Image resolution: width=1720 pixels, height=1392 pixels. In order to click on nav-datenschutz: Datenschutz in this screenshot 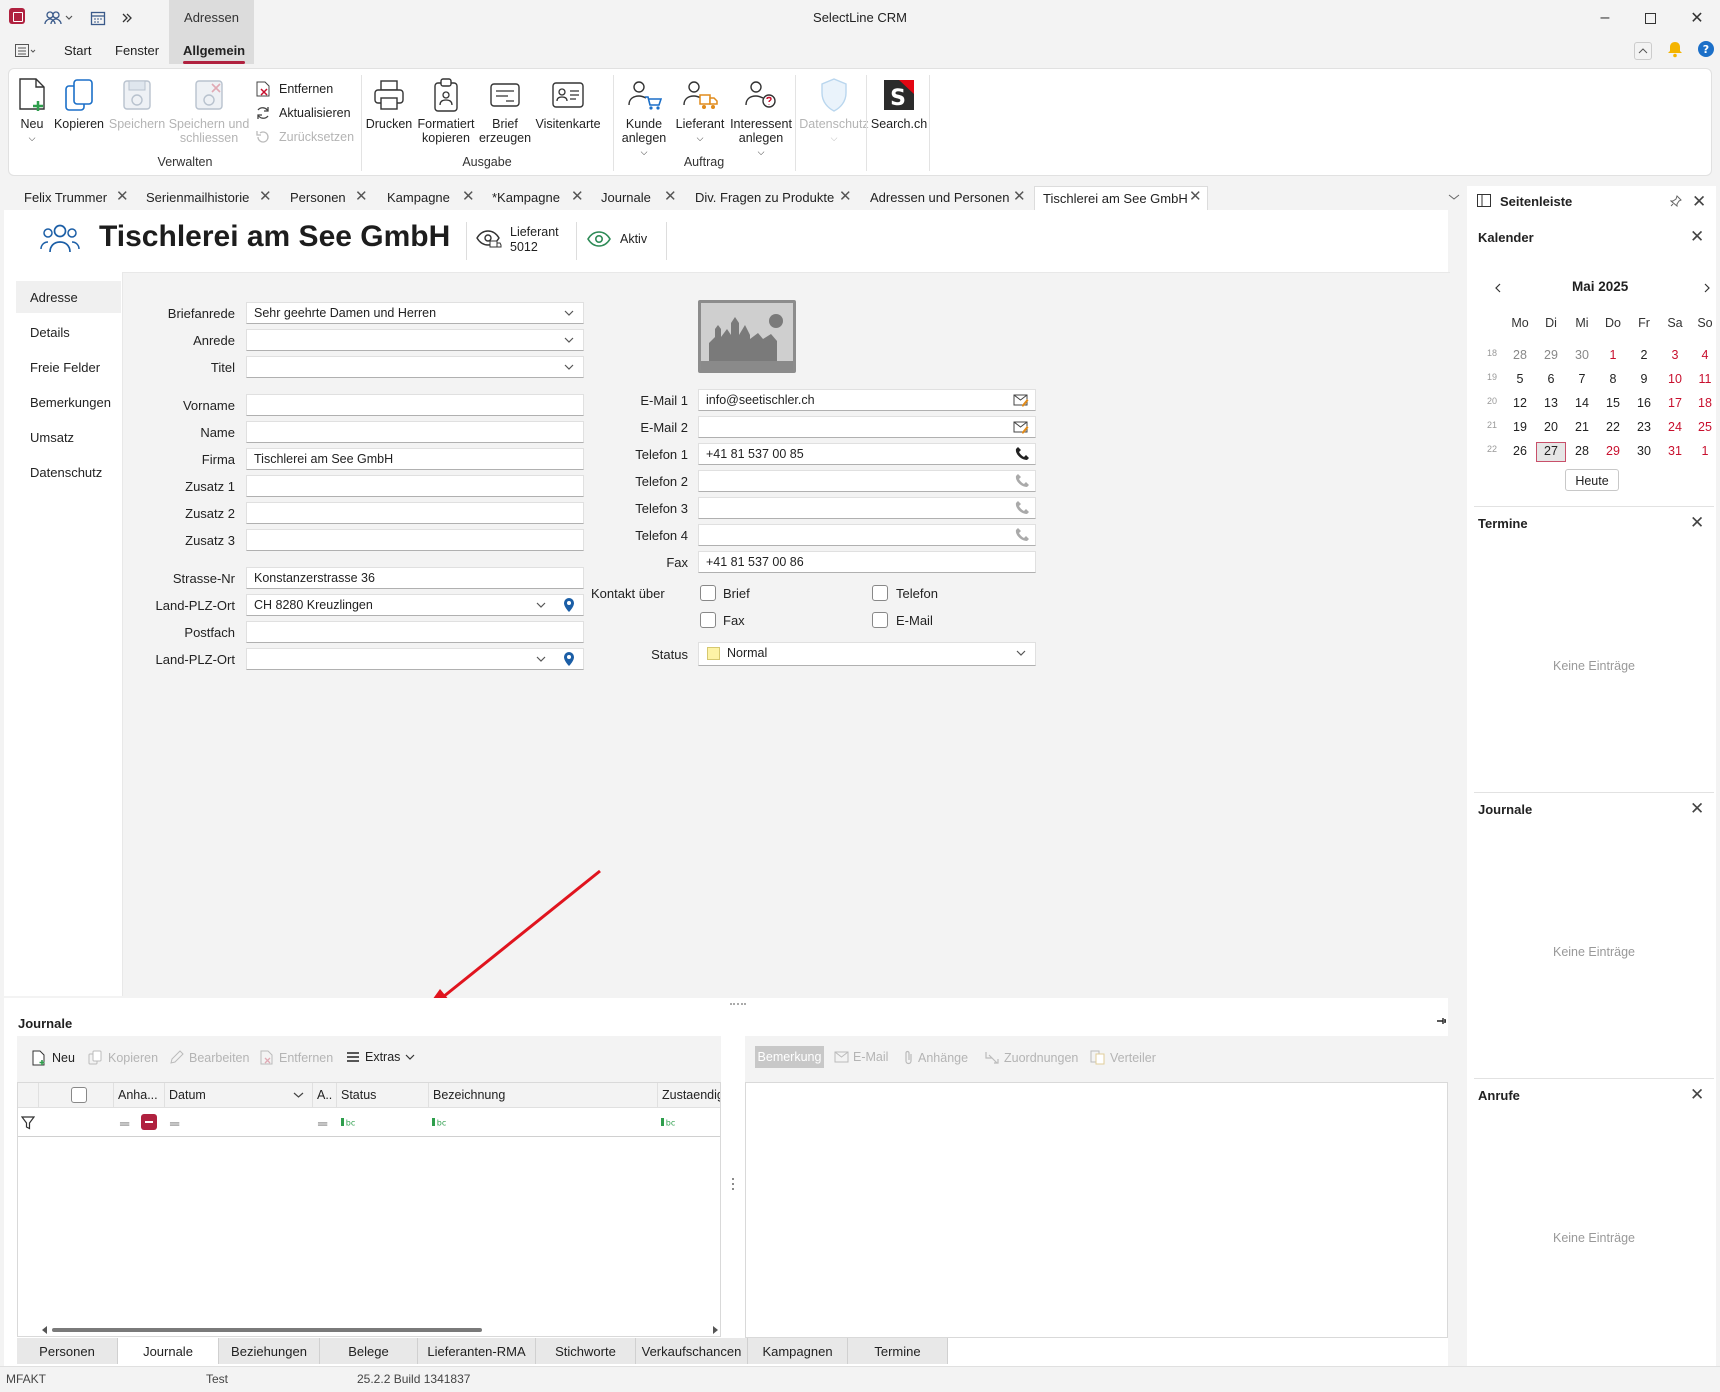, I will do `click(66, 472)`.